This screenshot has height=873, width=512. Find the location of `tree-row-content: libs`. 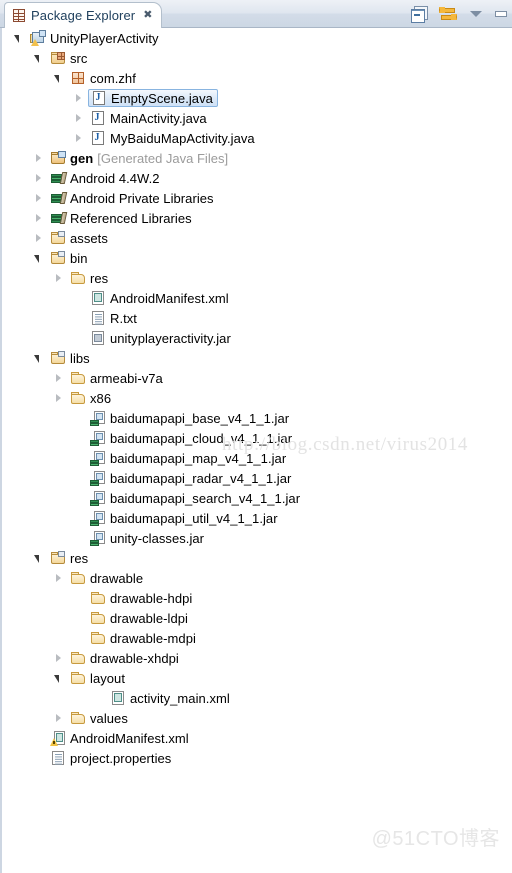

tree-row-content: libs is located at coordinates (70, 358).